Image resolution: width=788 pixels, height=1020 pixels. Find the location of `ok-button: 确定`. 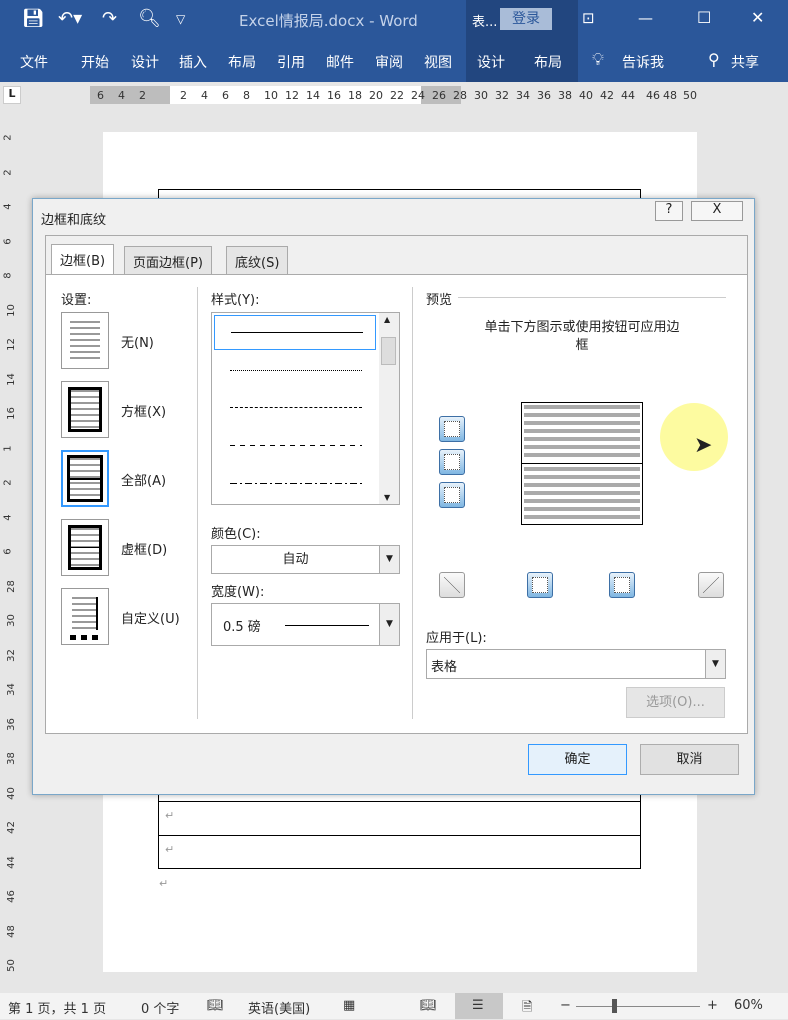

ok-button: 确定 is located at coordinates (577, 759).